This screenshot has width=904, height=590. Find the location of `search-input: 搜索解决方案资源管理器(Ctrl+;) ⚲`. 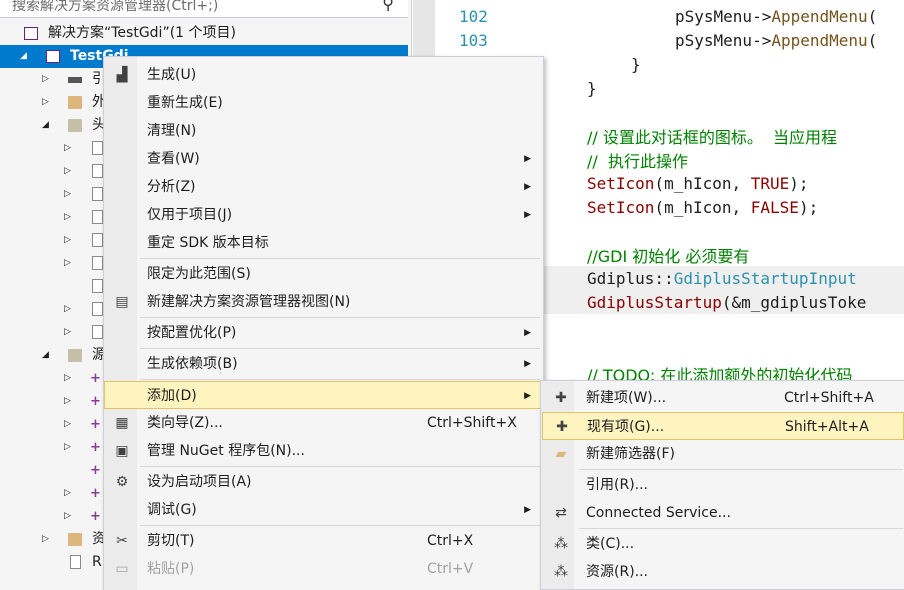

search-input: 搜索解决方案资源管理器(Ctrl+;) ⚲ is located at coordinates (204, 9).